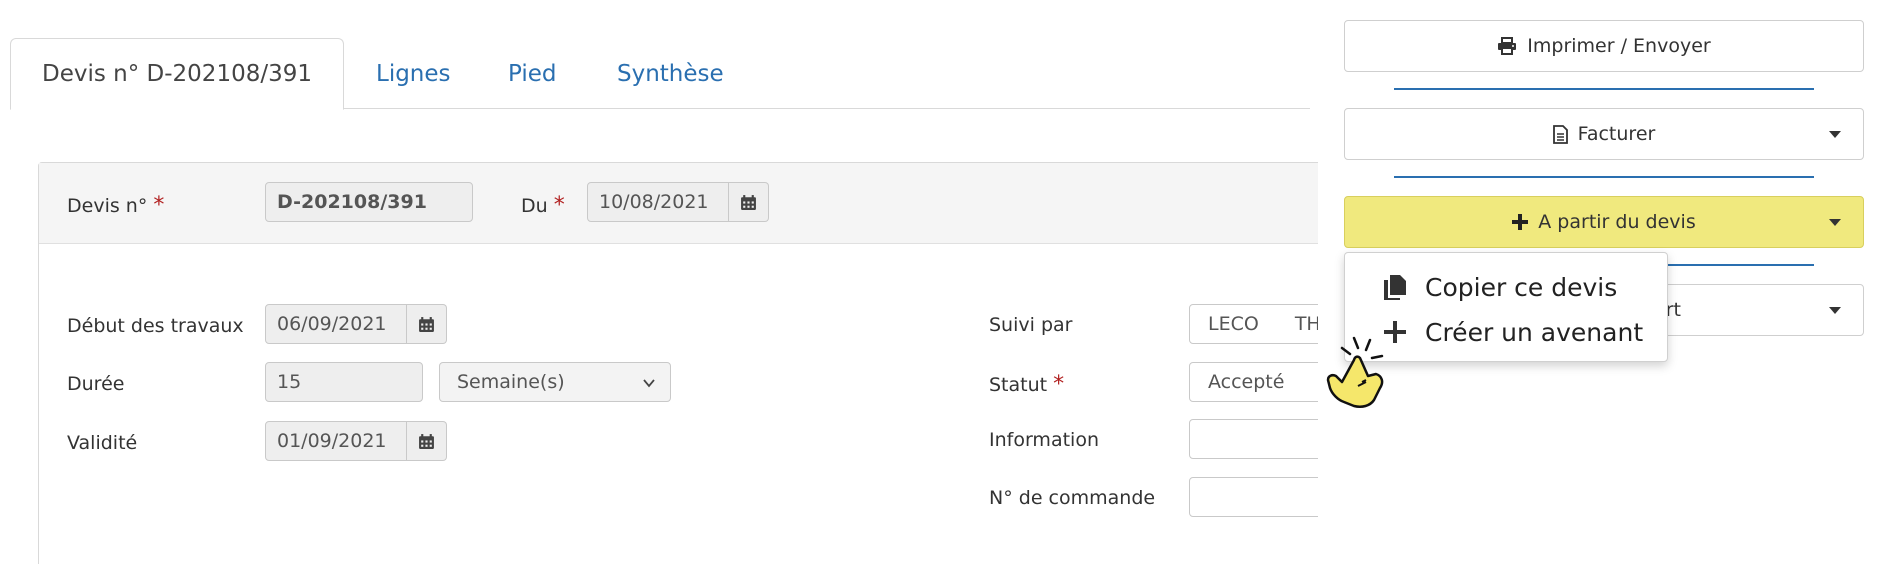 Image resolution: width=1890 pixels, height=564 pixels. Describe the element at coordinates (369, 202) in the screenshot. I see `devis-number-field: D-202108/391` at that location.